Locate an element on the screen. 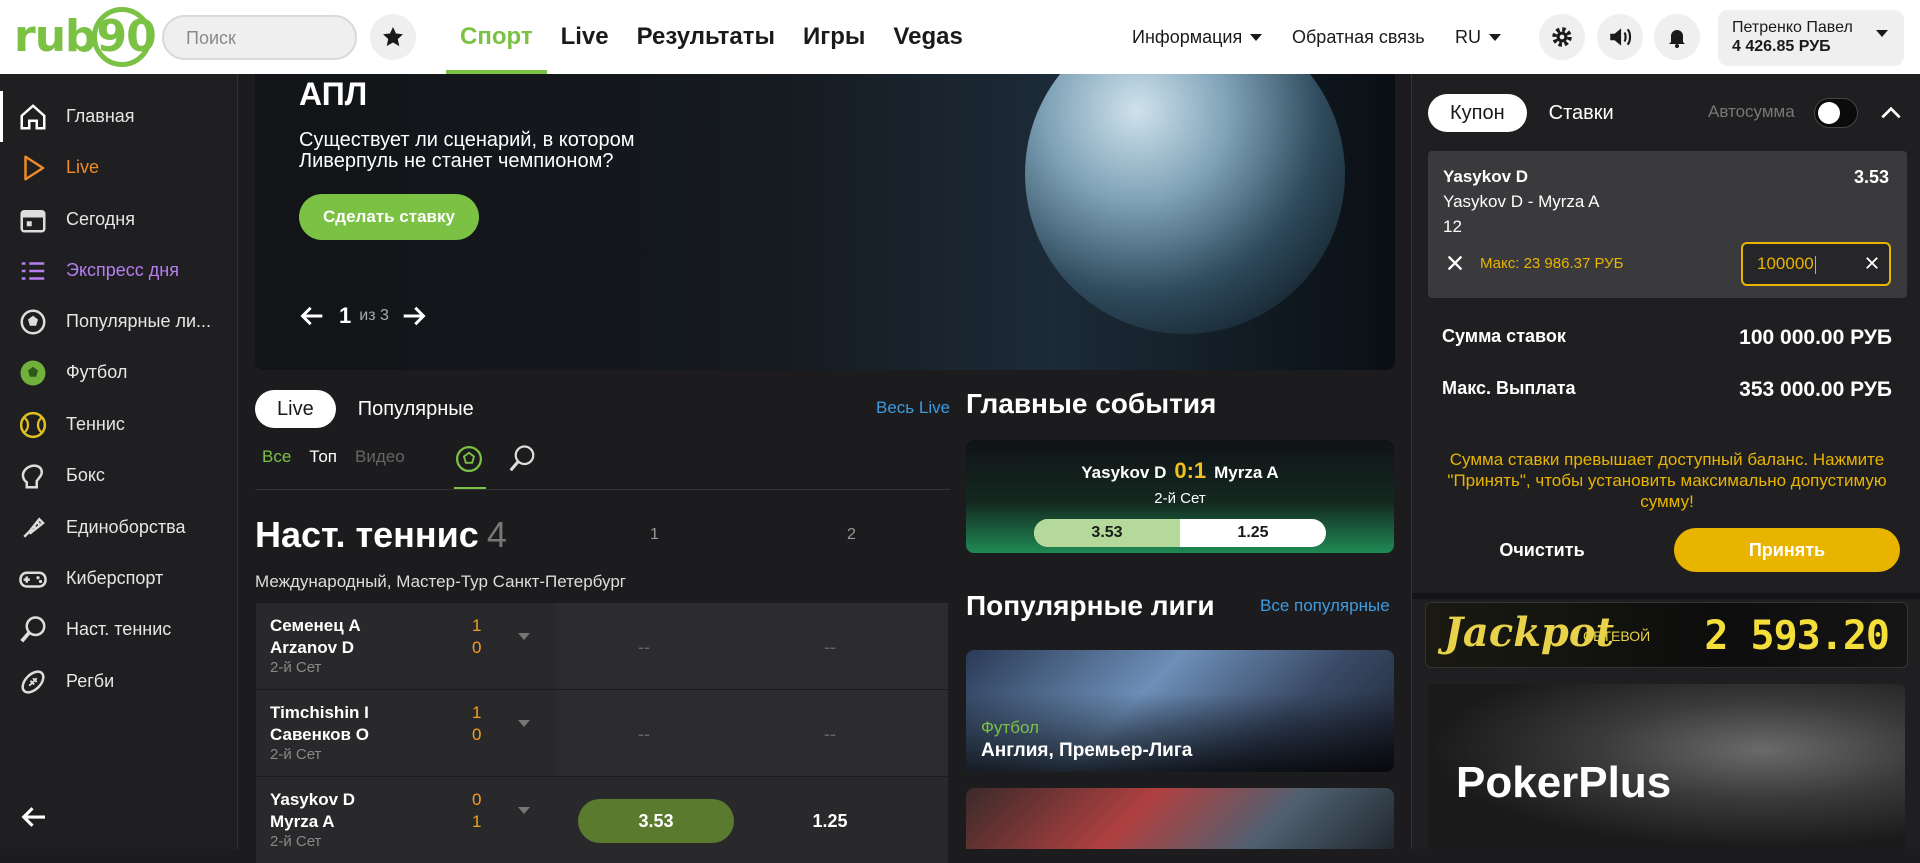 This screenshot has height=863, width=1920. text-cursor is located at coordinates (1815, 264).